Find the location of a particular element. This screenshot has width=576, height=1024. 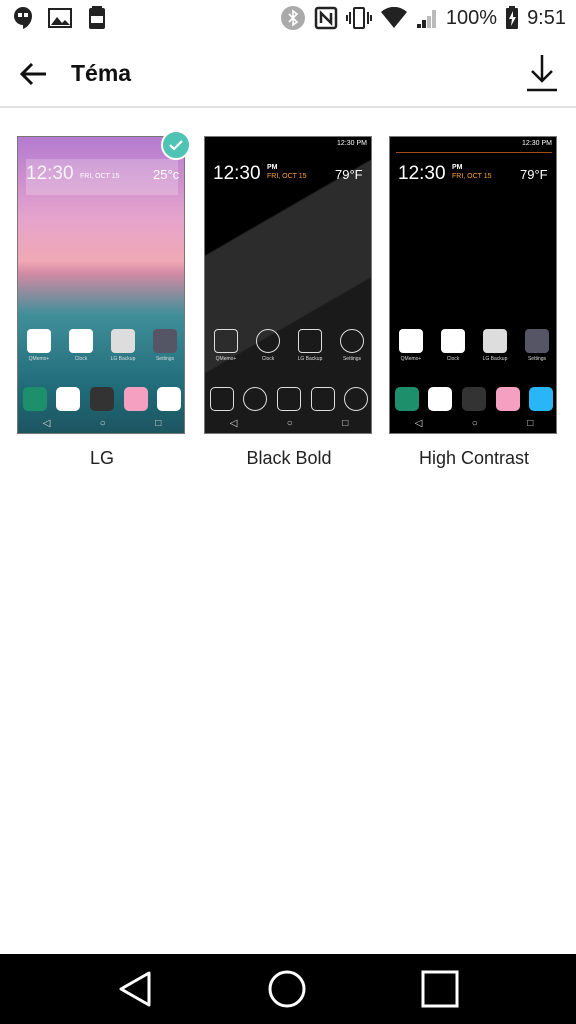

navigation-bar is located at coordinates (288, 989).